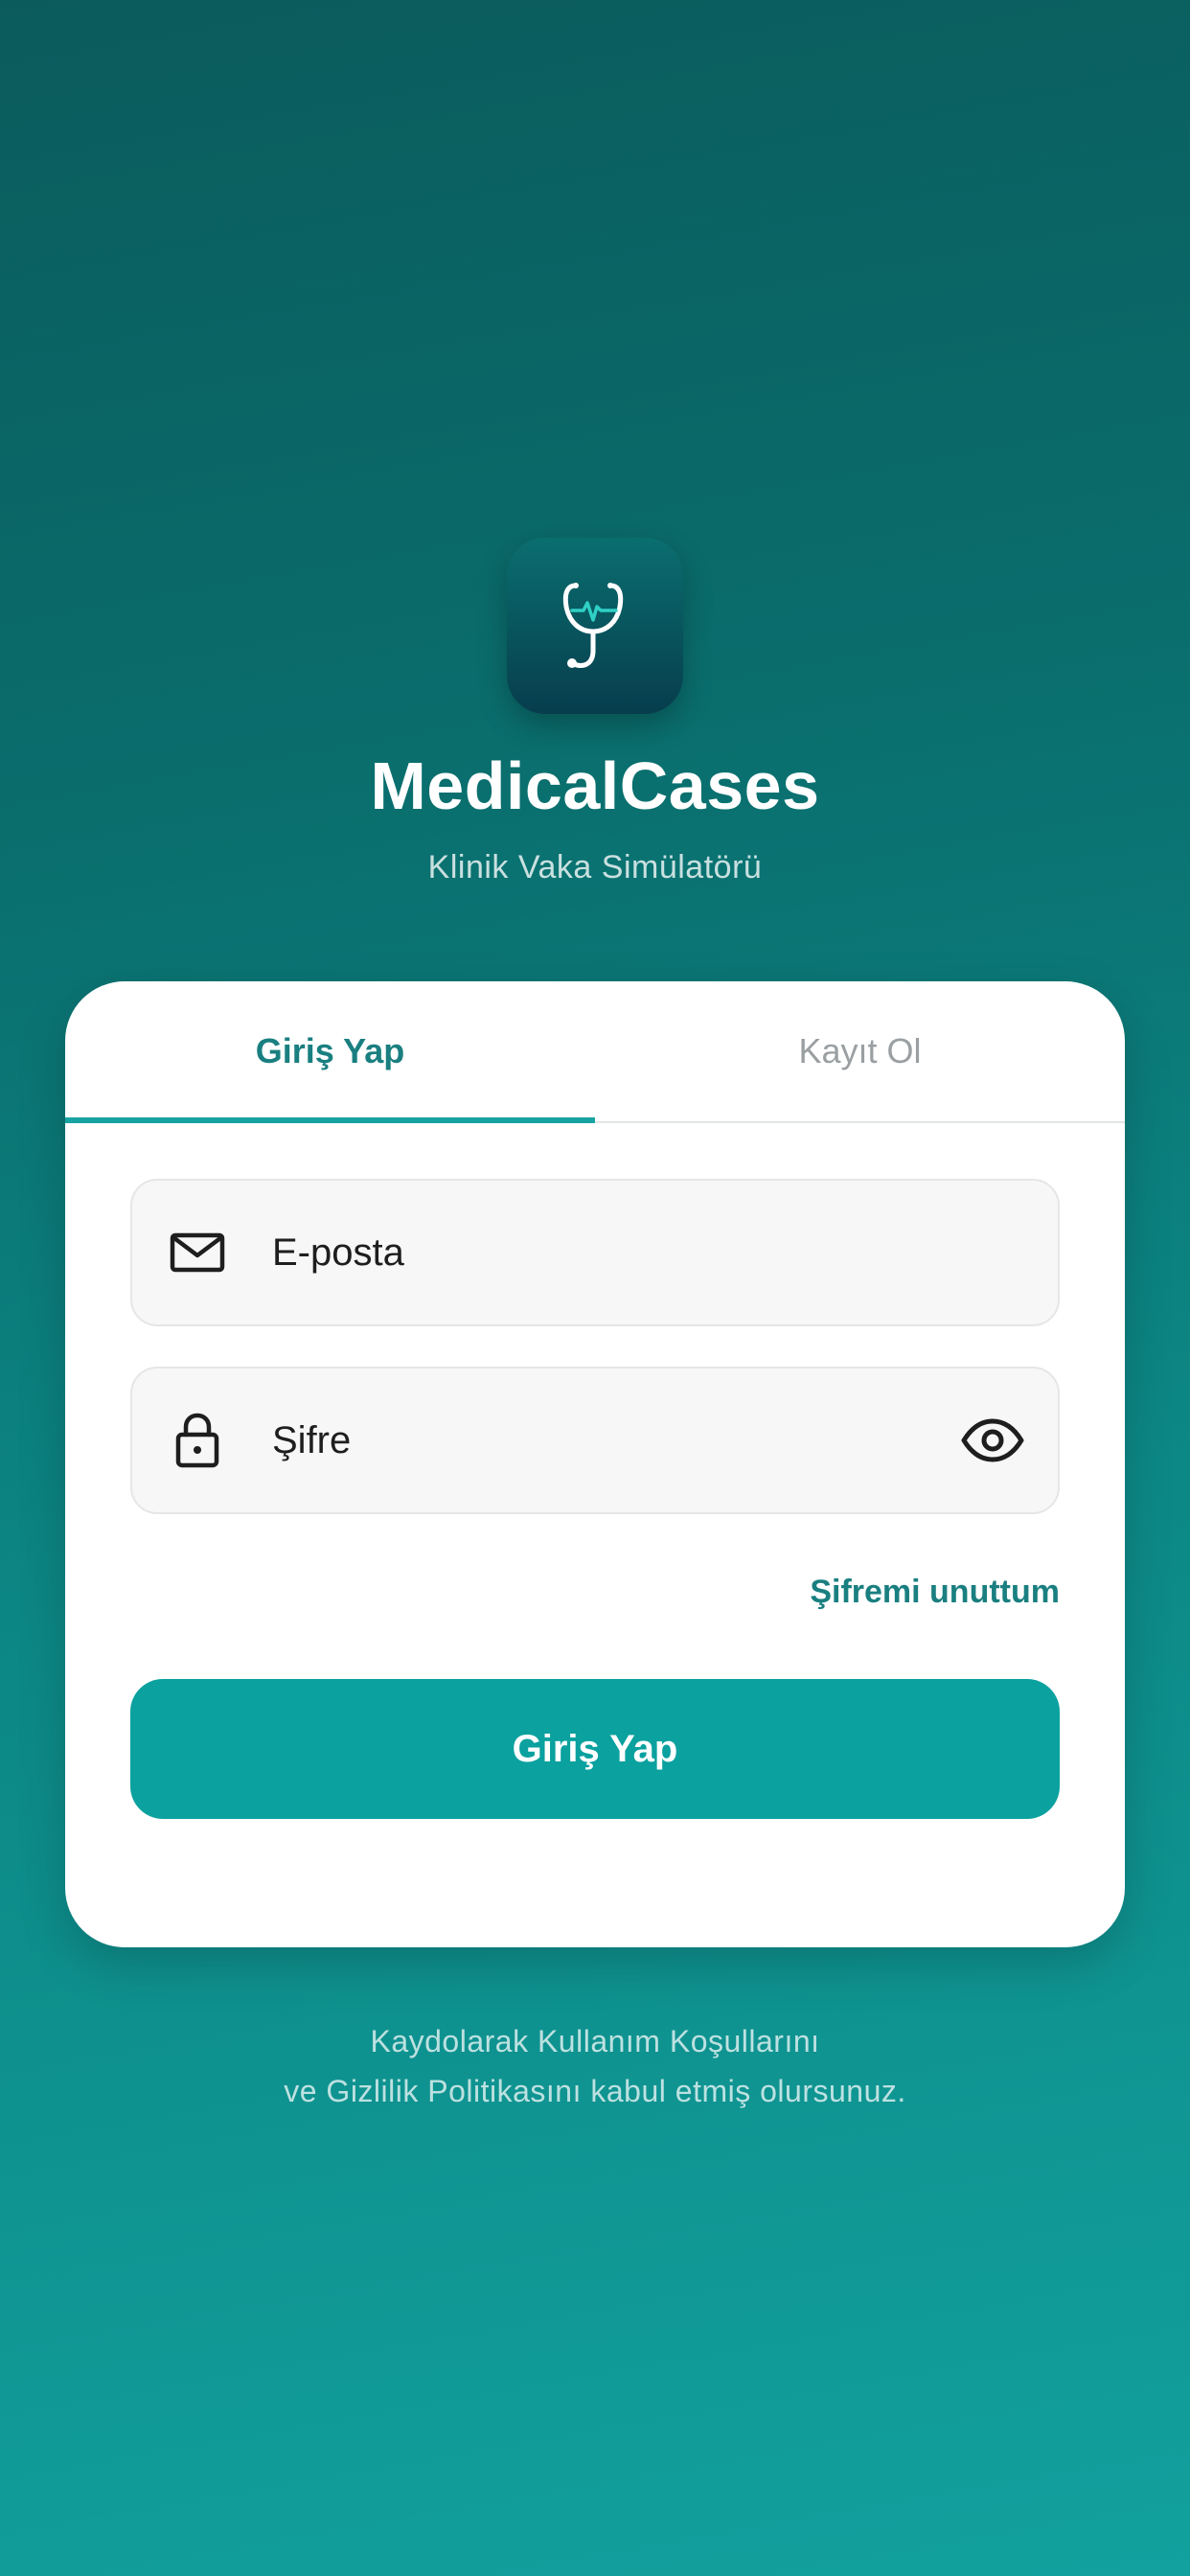  I want to click on stethoscope-icon, so click(593, 625).